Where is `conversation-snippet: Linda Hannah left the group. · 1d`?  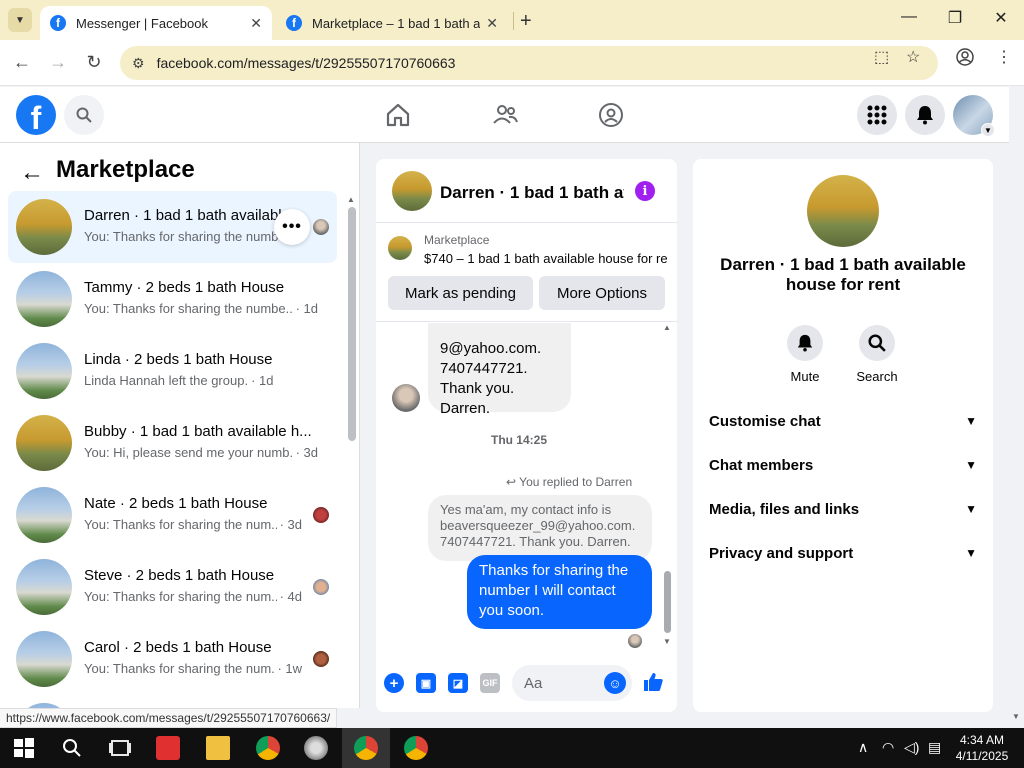 conversation-snippet: Linda Hannah left the group. · 1d is located at coordinates (179, 380).